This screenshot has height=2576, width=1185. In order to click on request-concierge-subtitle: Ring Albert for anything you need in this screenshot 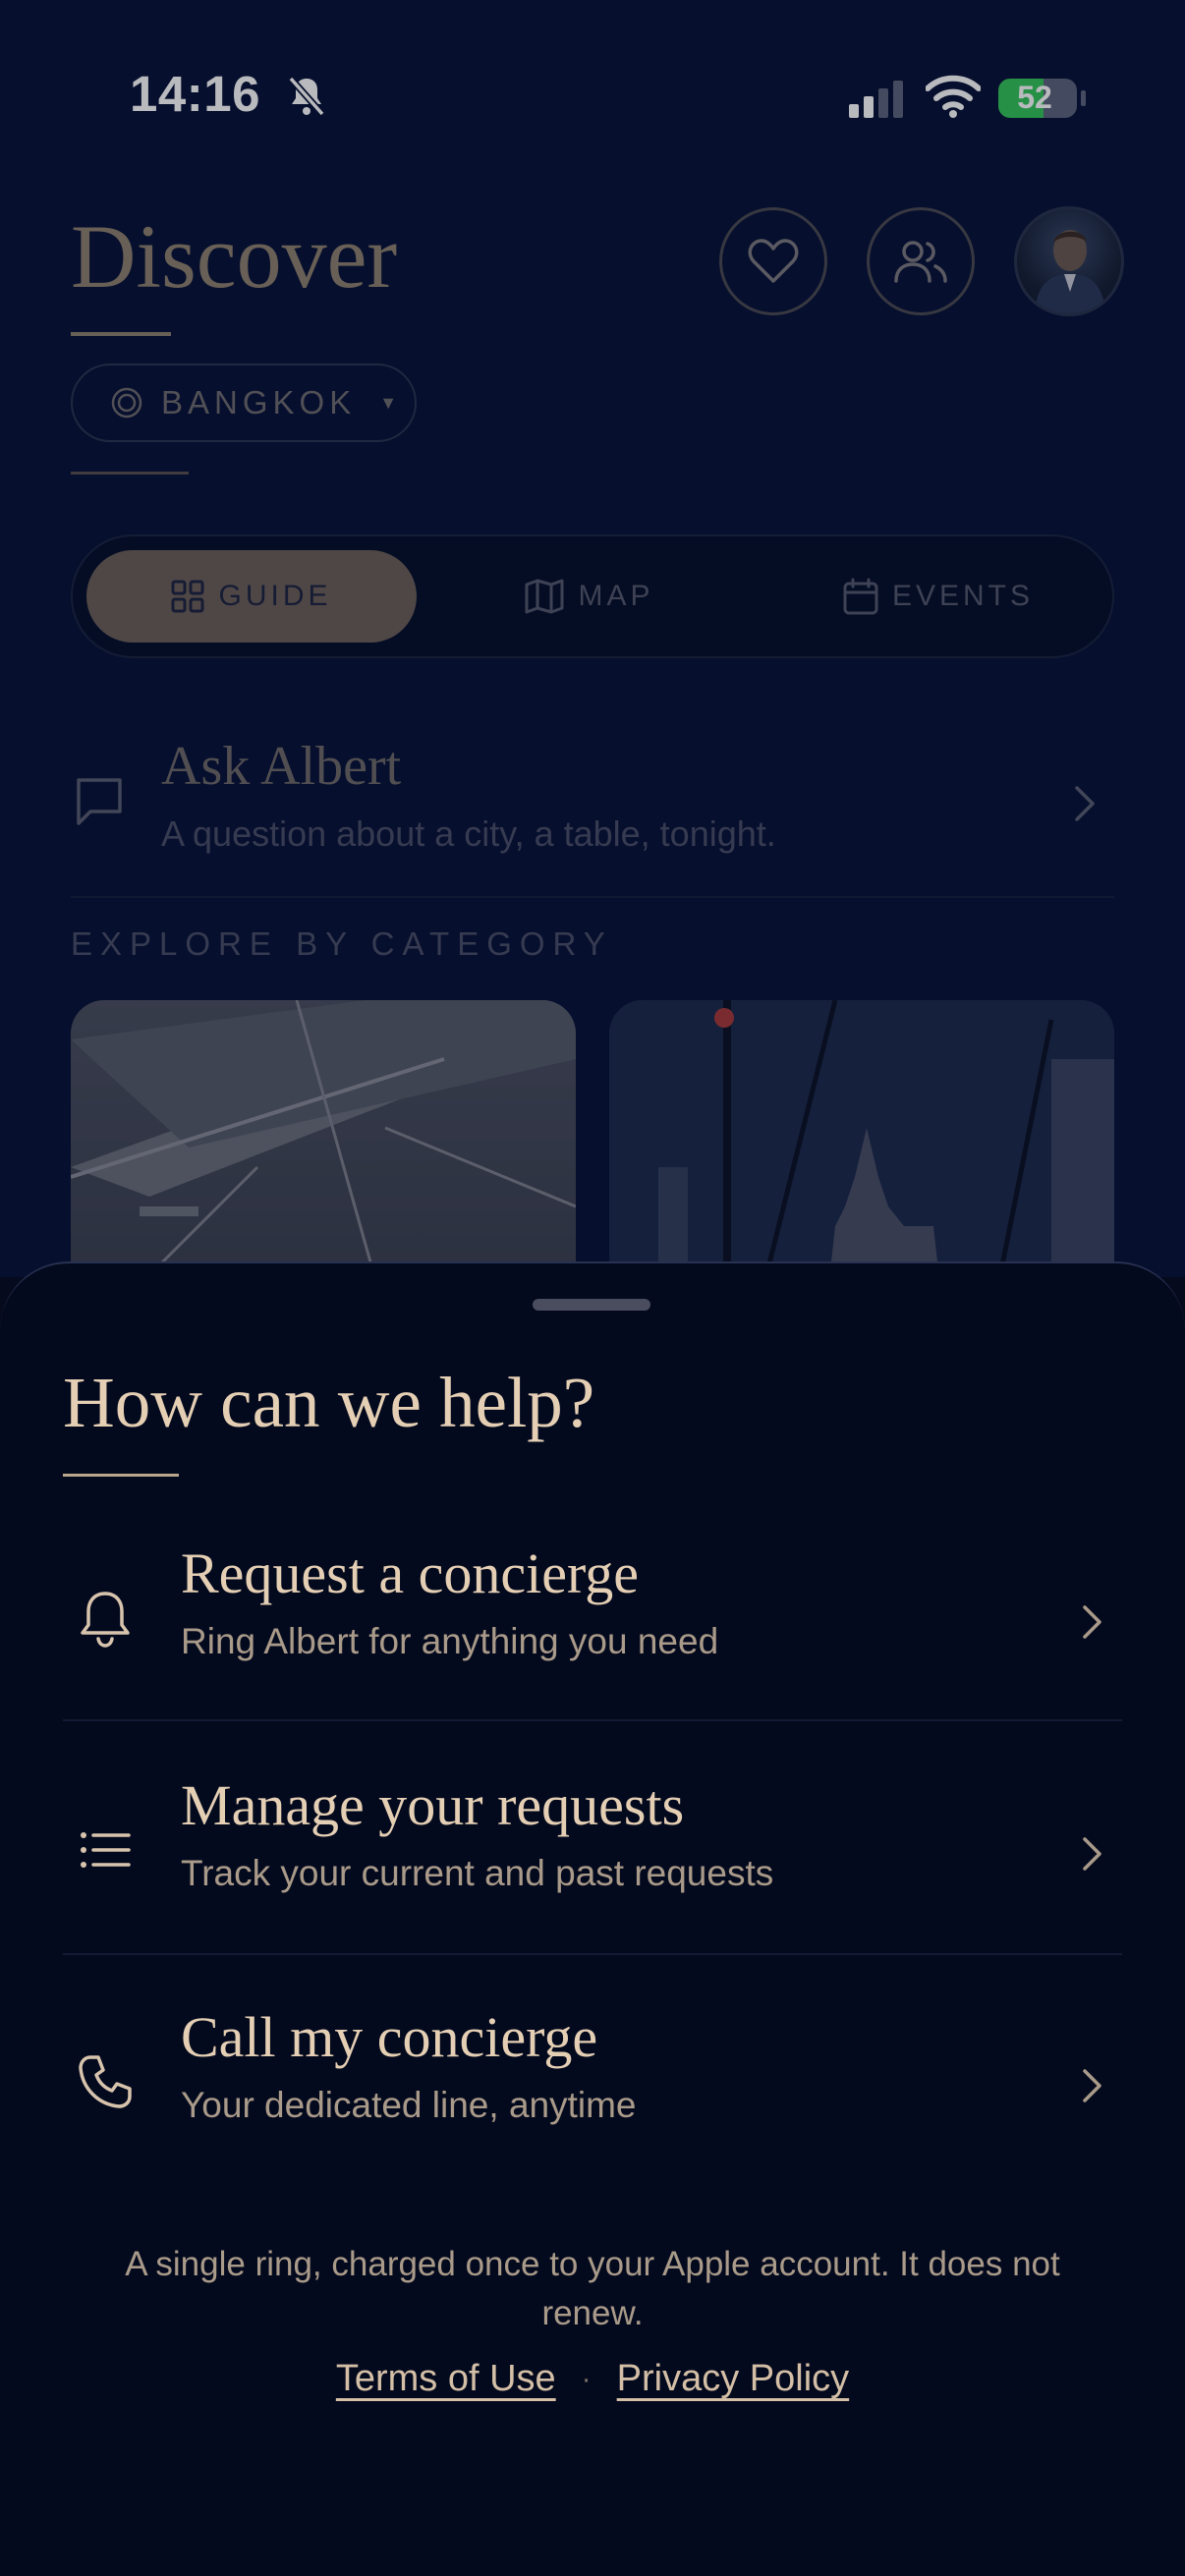, I will do `click(450, 1641)`.